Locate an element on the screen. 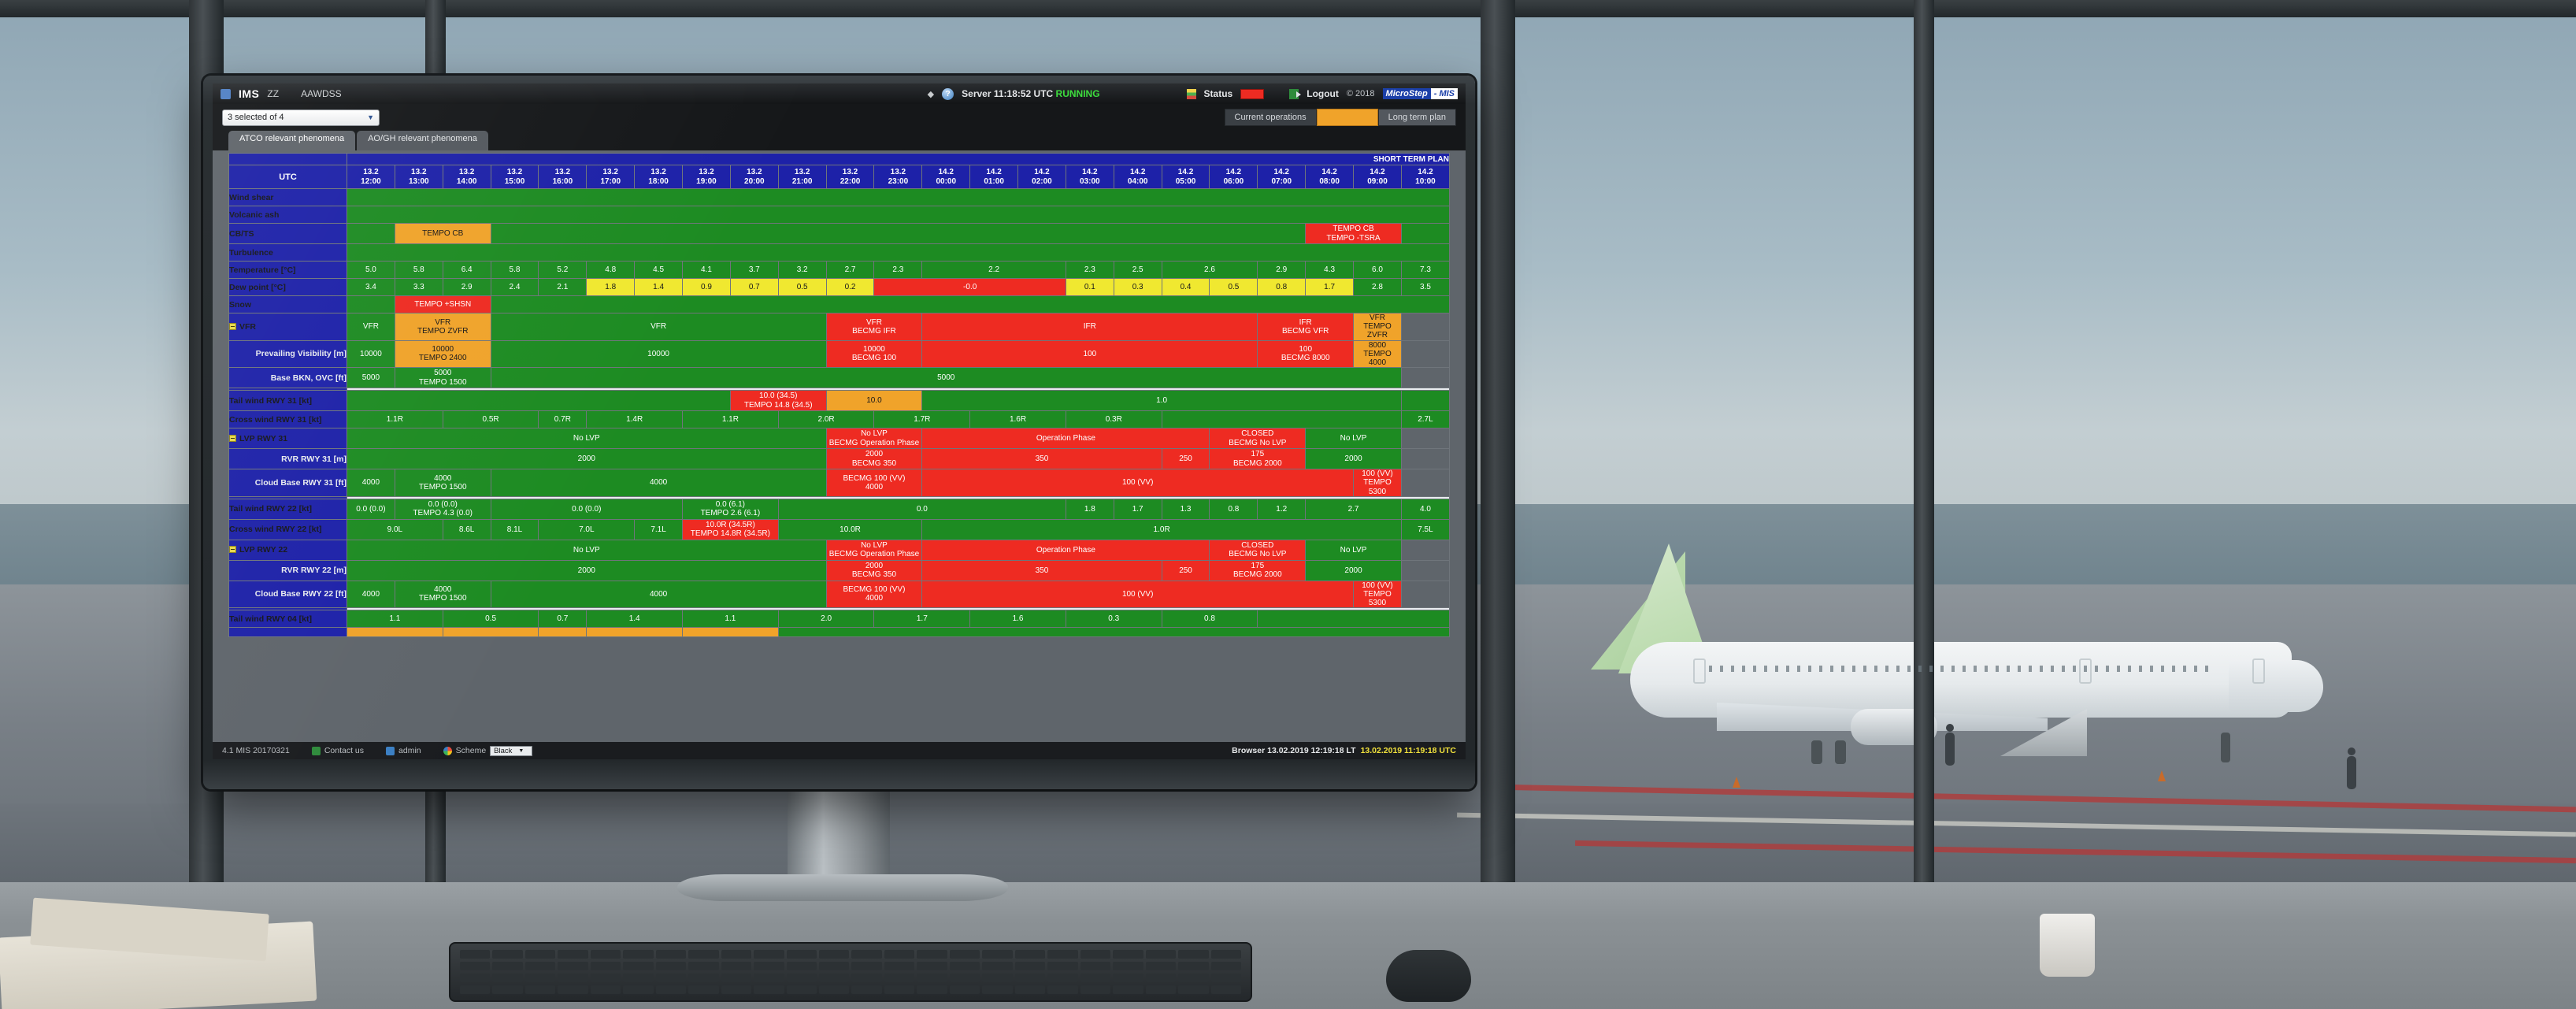  plan-cell: 5.0 is located at coordinates (371, 270).